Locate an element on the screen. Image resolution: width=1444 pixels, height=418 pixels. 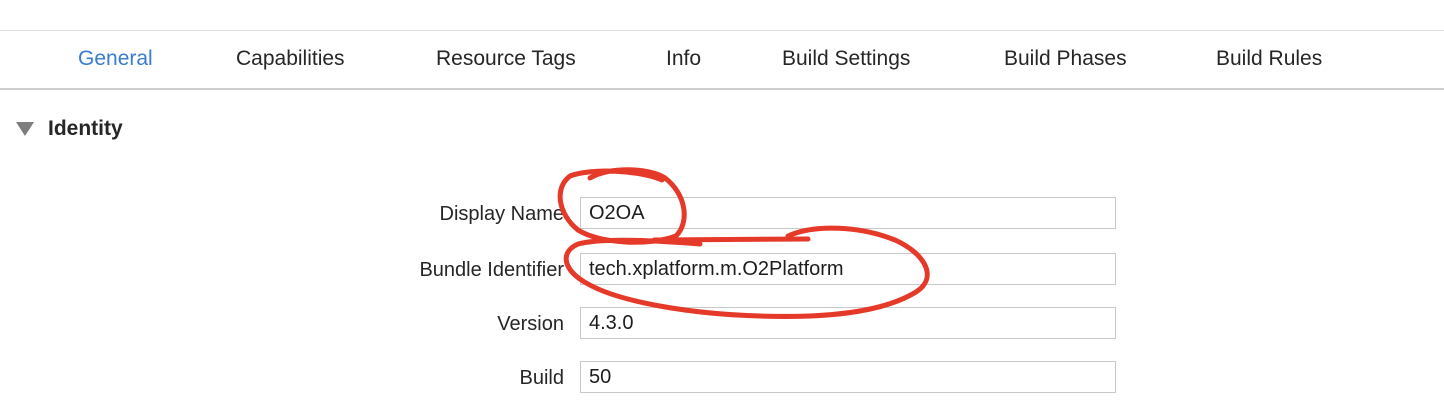
bundle-identifier-label: Bundle Identifier is located at coordinates (491, 270).